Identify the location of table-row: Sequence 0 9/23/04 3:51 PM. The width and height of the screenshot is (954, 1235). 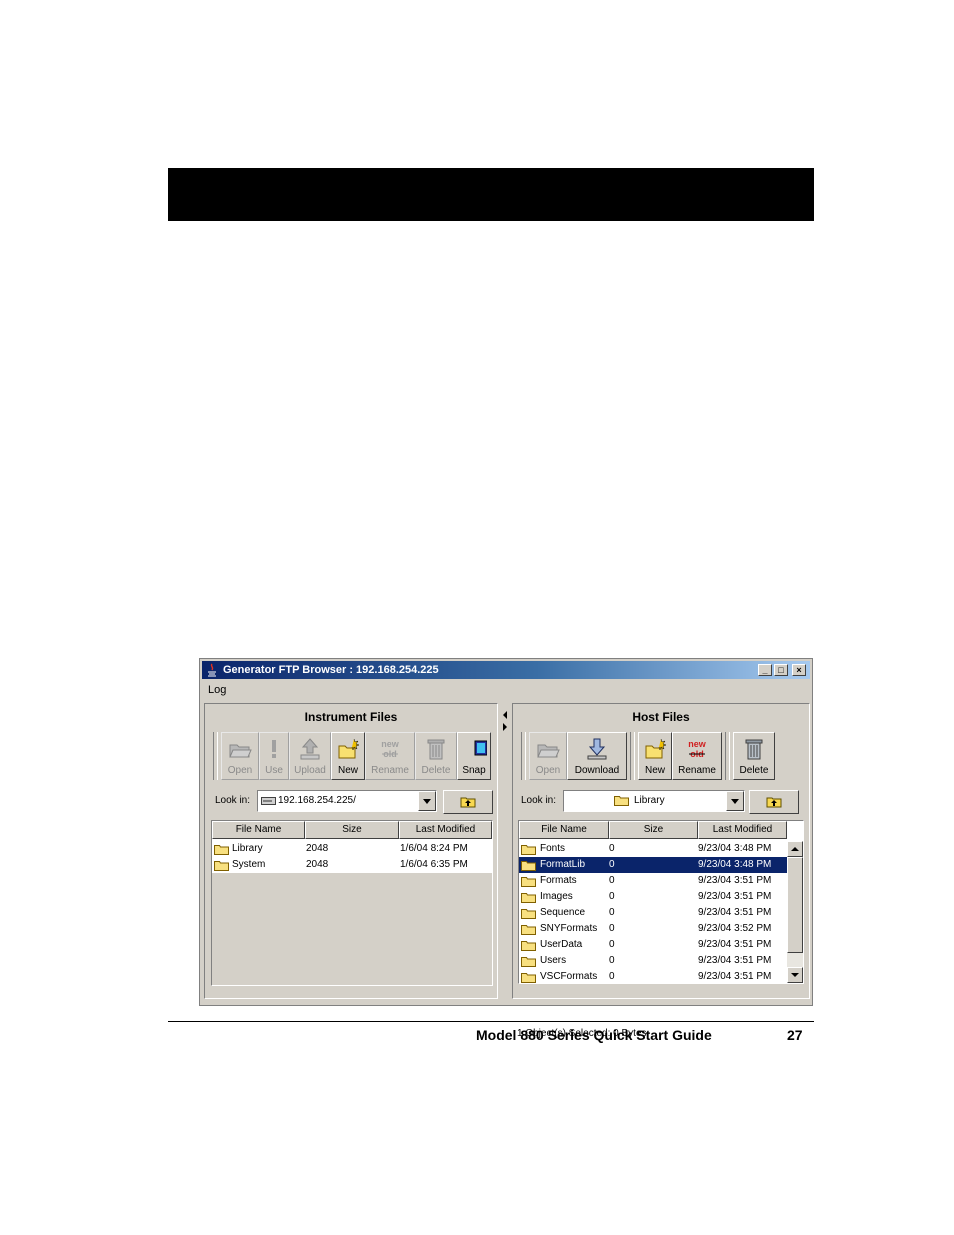
(653, 913).